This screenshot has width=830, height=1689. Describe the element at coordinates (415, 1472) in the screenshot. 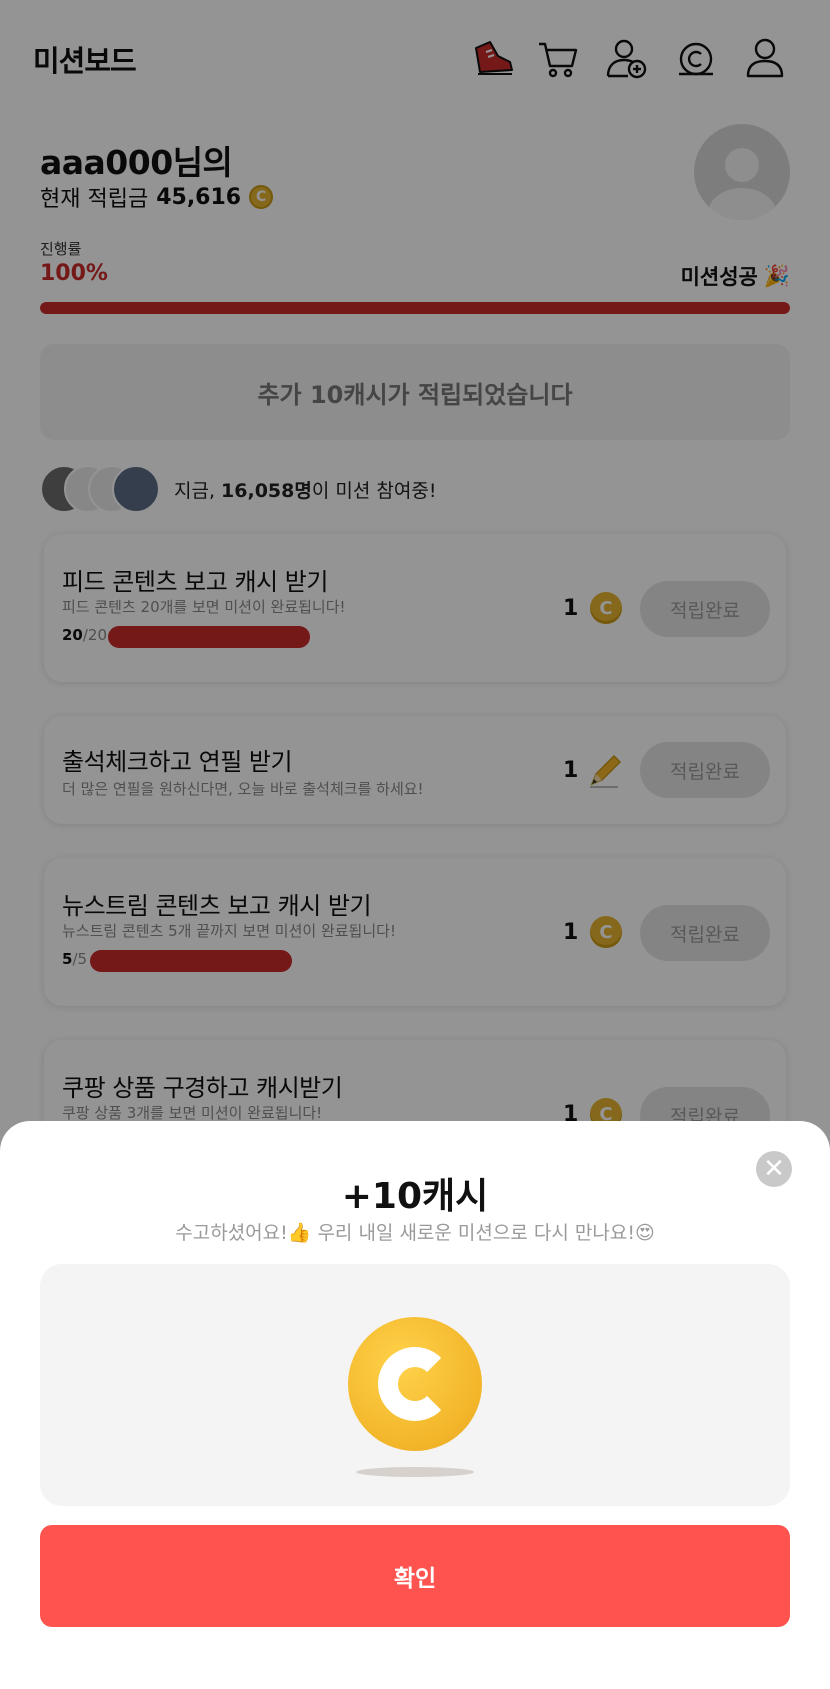

I see `coin-shadow` at that location.